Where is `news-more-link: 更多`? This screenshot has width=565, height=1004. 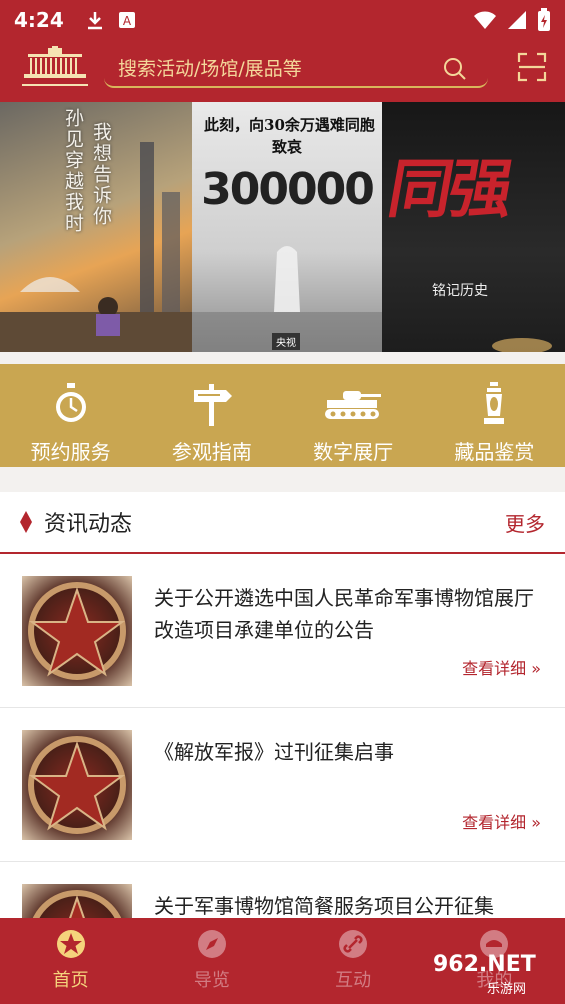 news-more-link: 更多 is located at coordinates (525, 522).